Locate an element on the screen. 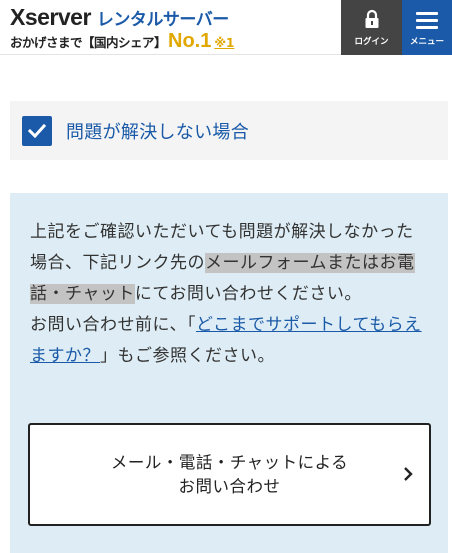 This screenshot has width=452, height=553. menu-button: メニュー is located at coordinates (427, 27).